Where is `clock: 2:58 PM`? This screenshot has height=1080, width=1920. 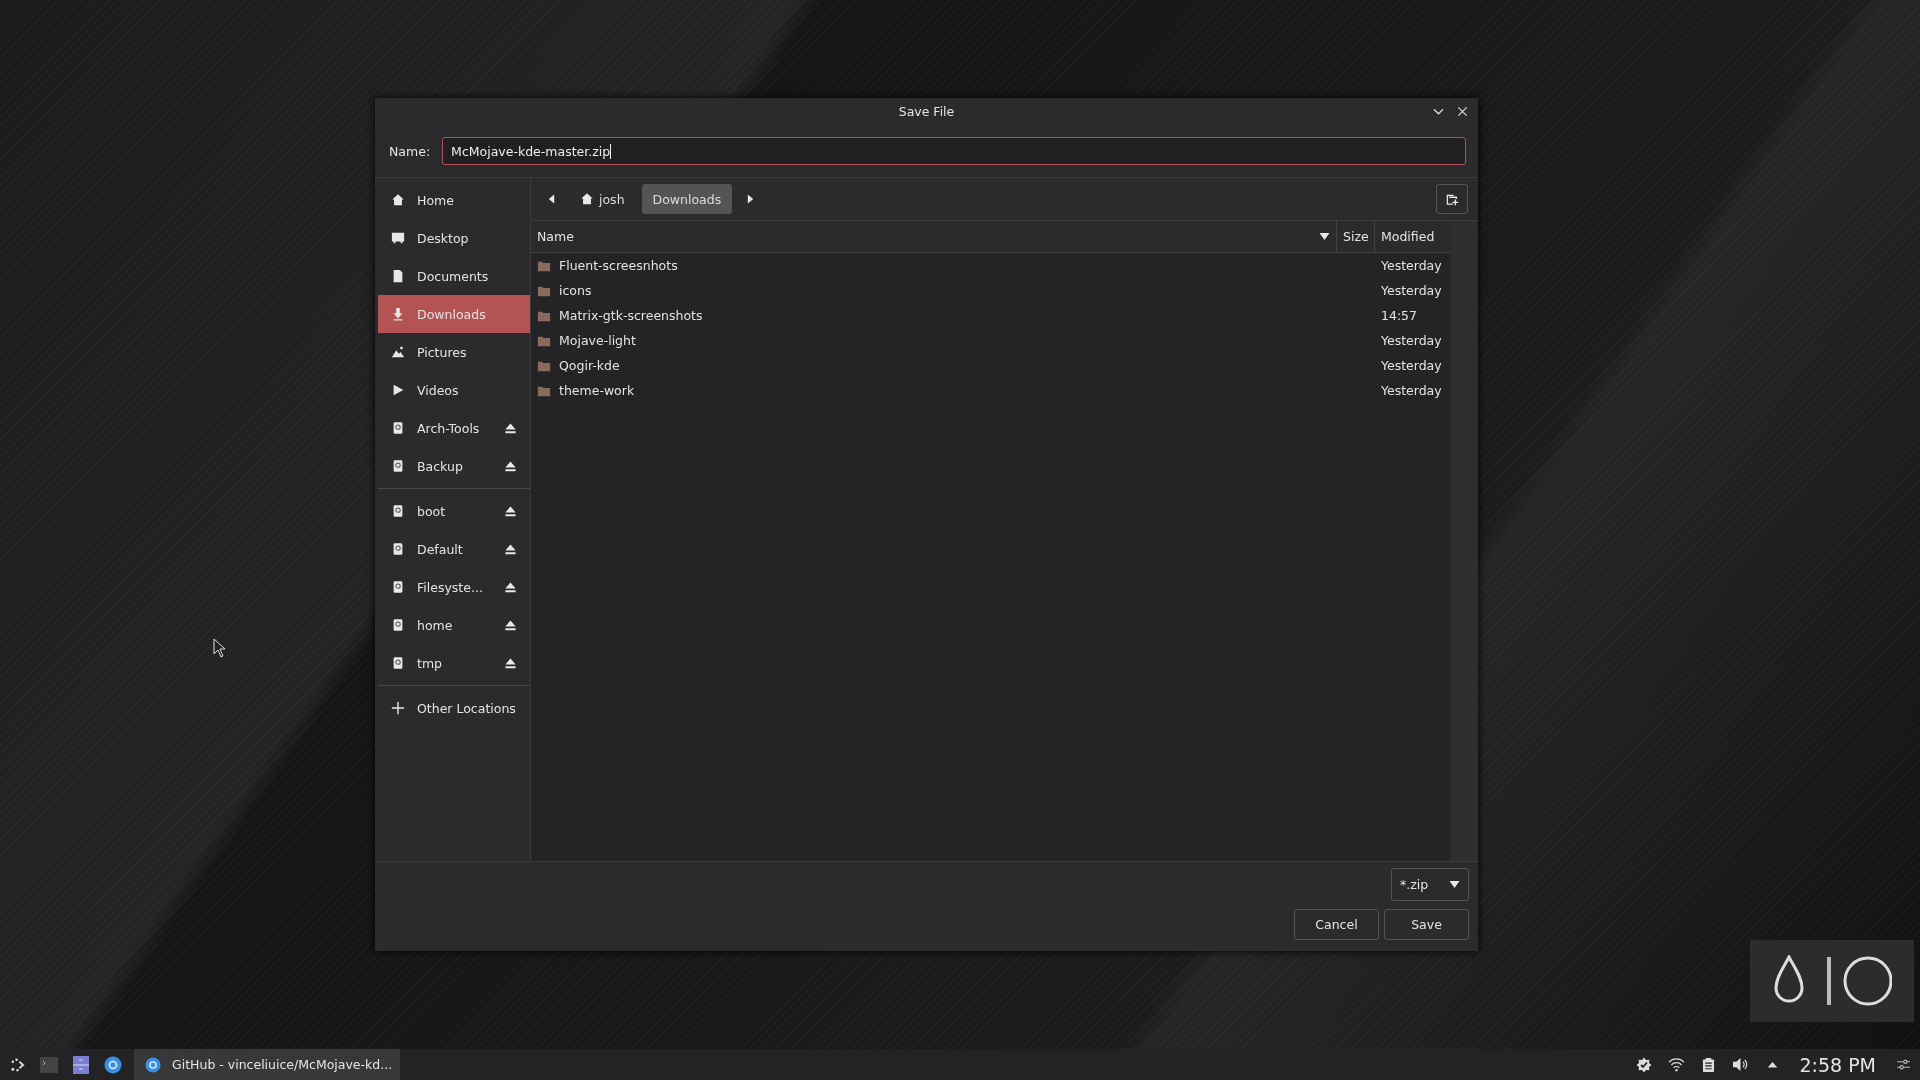 clock: 2:58 PM is located at coordinates (1837, 1064).